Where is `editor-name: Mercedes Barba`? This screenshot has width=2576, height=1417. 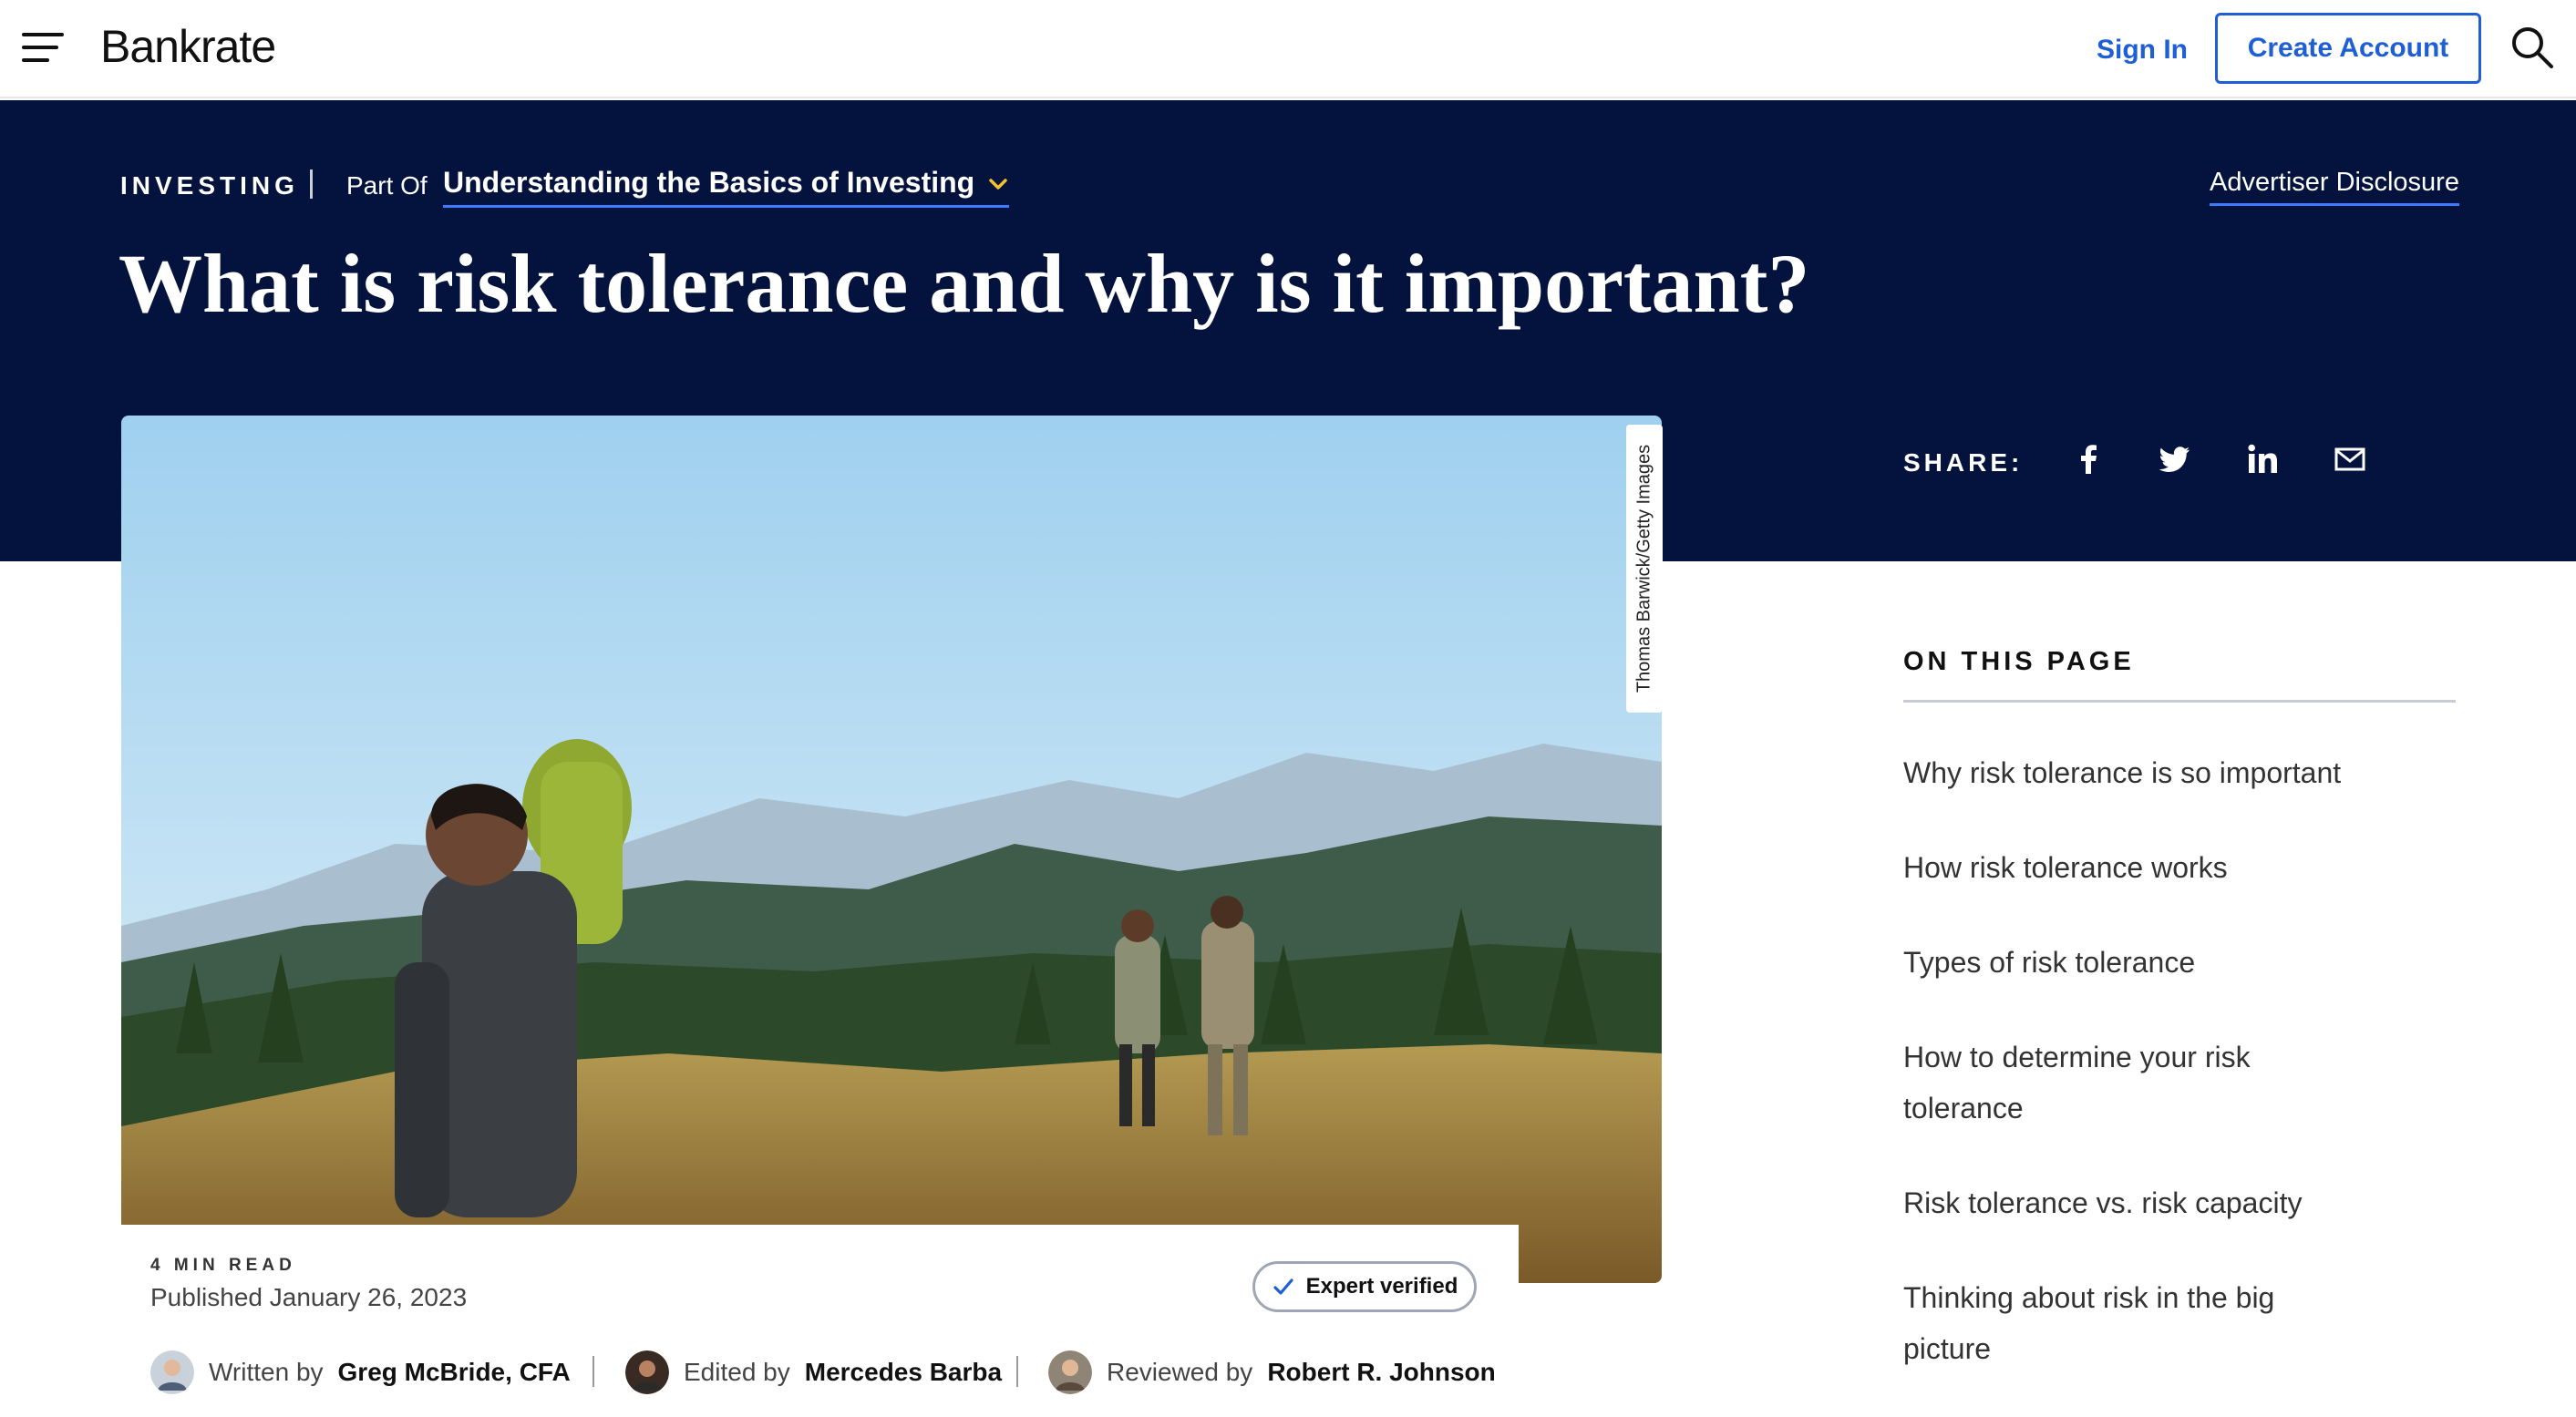
editor-name: Mercedes Barba is located at coordinates (903, 1372).